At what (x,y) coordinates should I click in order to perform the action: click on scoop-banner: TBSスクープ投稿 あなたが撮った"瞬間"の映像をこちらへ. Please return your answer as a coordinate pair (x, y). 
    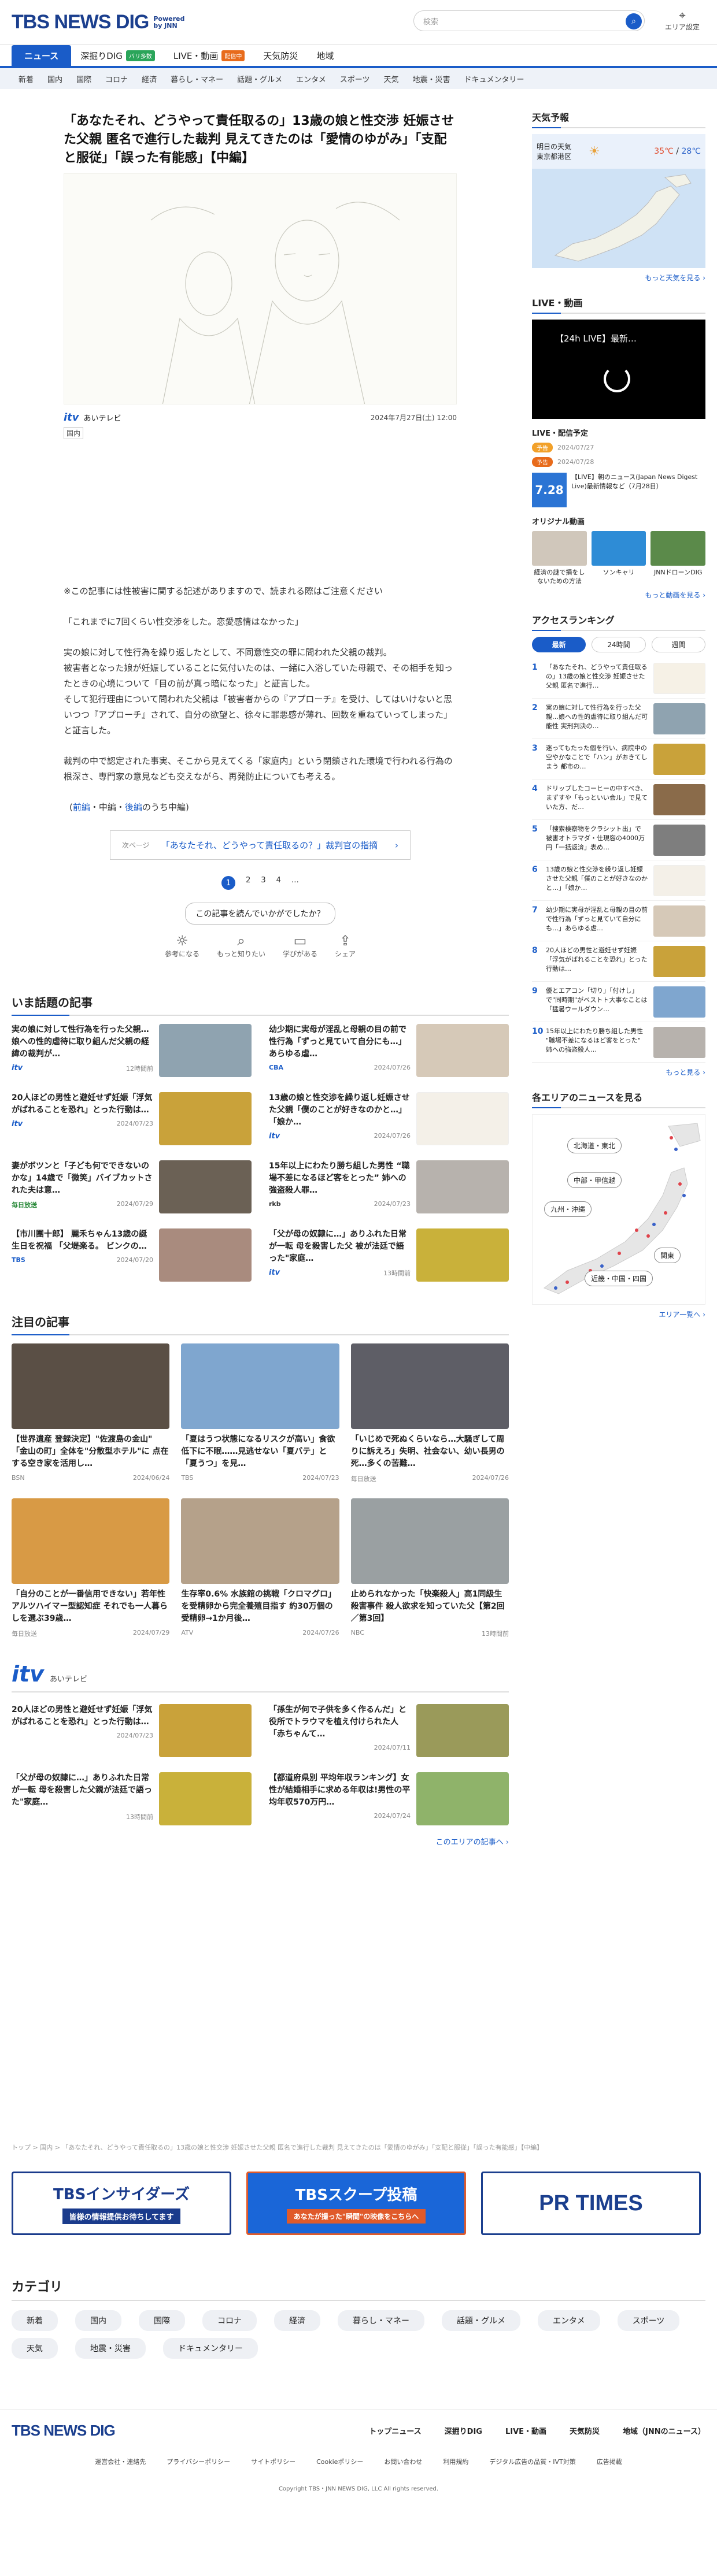
    Looking at the image, I should click on (356, 2203).